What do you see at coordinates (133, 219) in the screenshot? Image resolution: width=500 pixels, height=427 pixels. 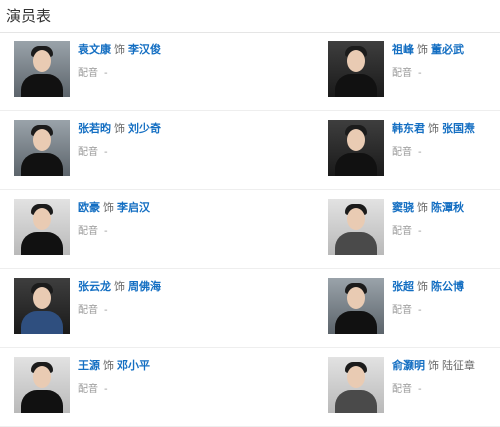 I see `cast-info: 欧豪饰李启汉 配音 -` at bounding box center [133, 219].